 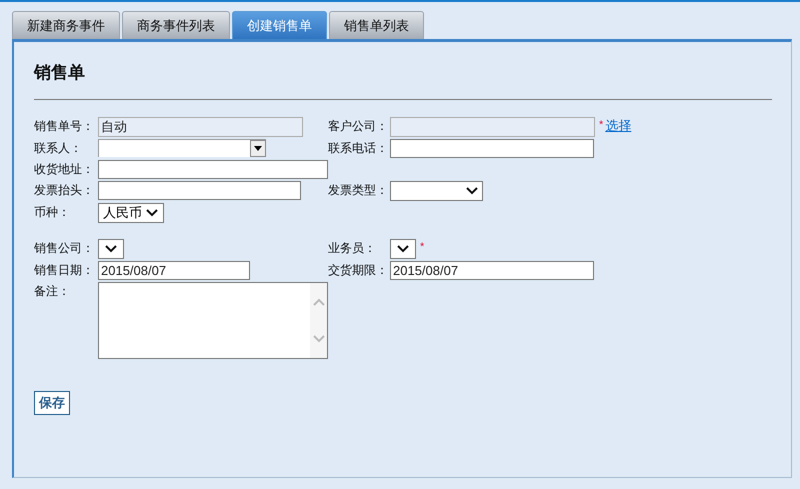 I want to click on field-label: 发票抬头：, so click(x=64, y=190).